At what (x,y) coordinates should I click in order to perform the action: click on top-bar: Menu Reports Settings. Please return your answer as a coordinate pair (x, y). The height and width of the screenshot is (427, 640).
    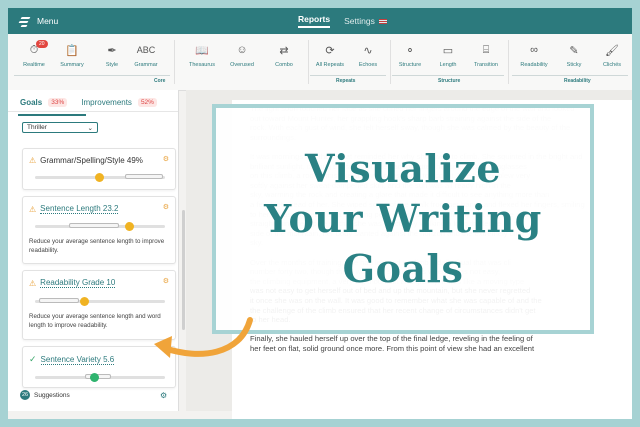
    Looking at the image, I should click on (320, 21).